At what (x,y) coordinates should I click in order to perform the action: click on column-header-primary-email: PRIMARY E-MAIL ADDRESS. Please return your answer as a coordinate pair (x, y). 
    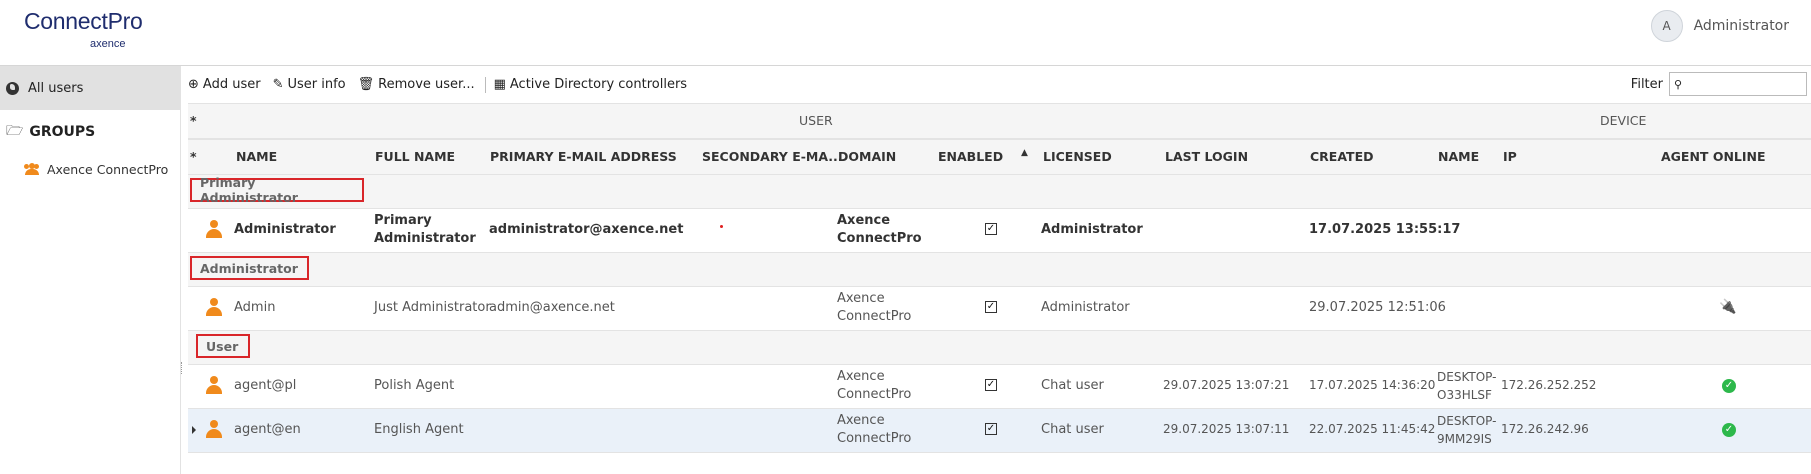
    Looking at the image, I should click on (583, 156).